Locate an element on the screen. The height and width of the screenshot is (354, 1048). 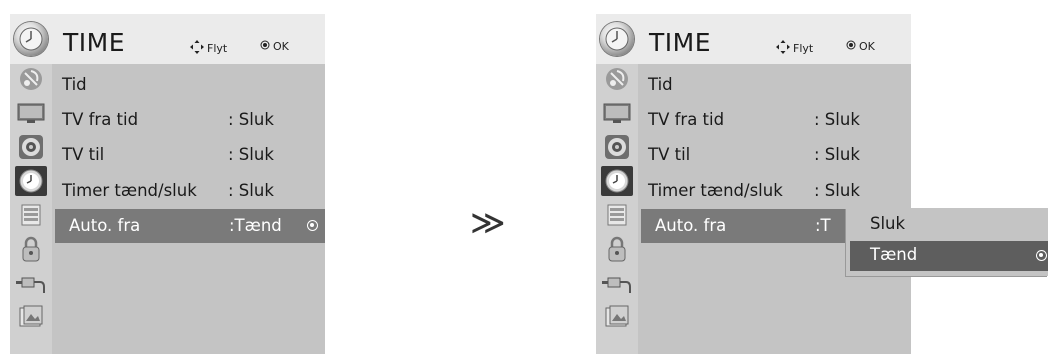
transition-arrow: ≫ is located at coordinates (488, 223).